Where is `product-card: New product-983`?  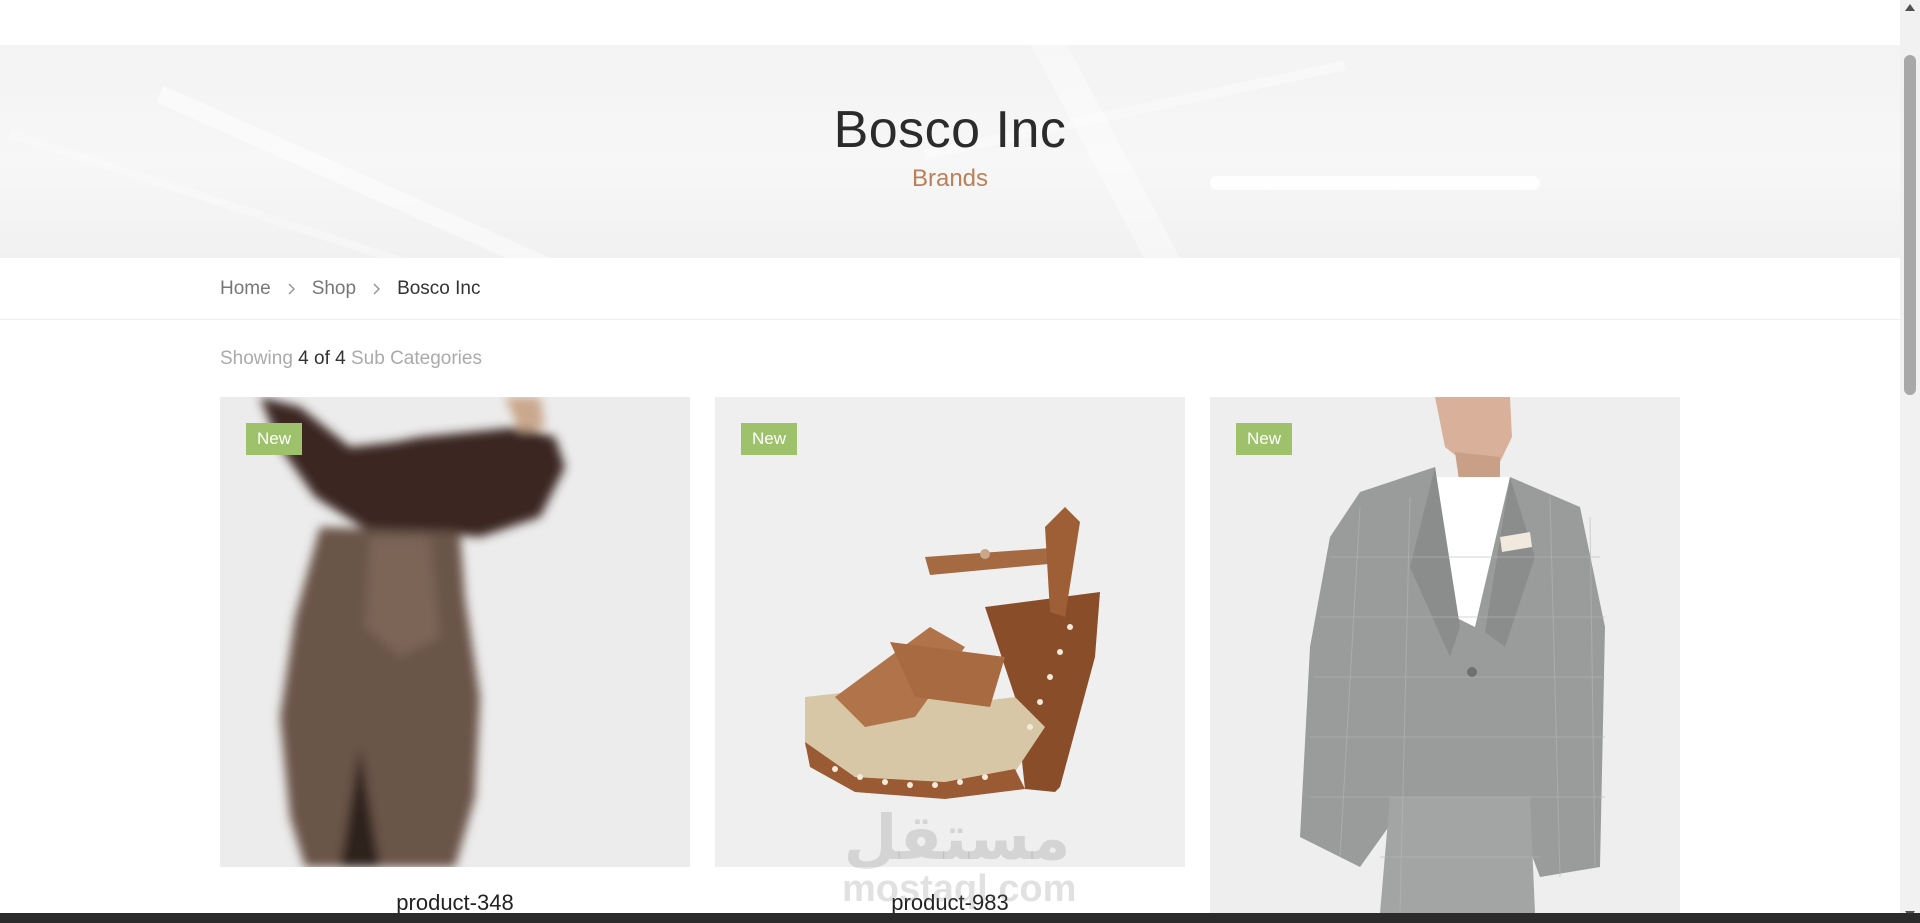
product-card: New product-983 is located at coordinates (950, 656).